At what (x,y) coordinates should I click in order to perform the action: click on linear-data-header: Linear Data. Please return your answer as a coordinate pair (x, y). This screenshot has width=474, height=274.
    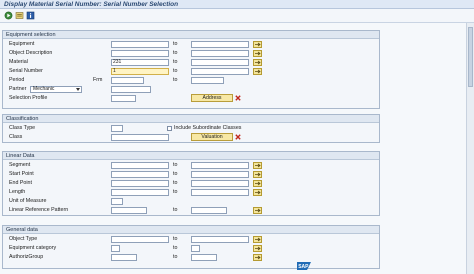
    Looking at the image, I should click on (191, 156).